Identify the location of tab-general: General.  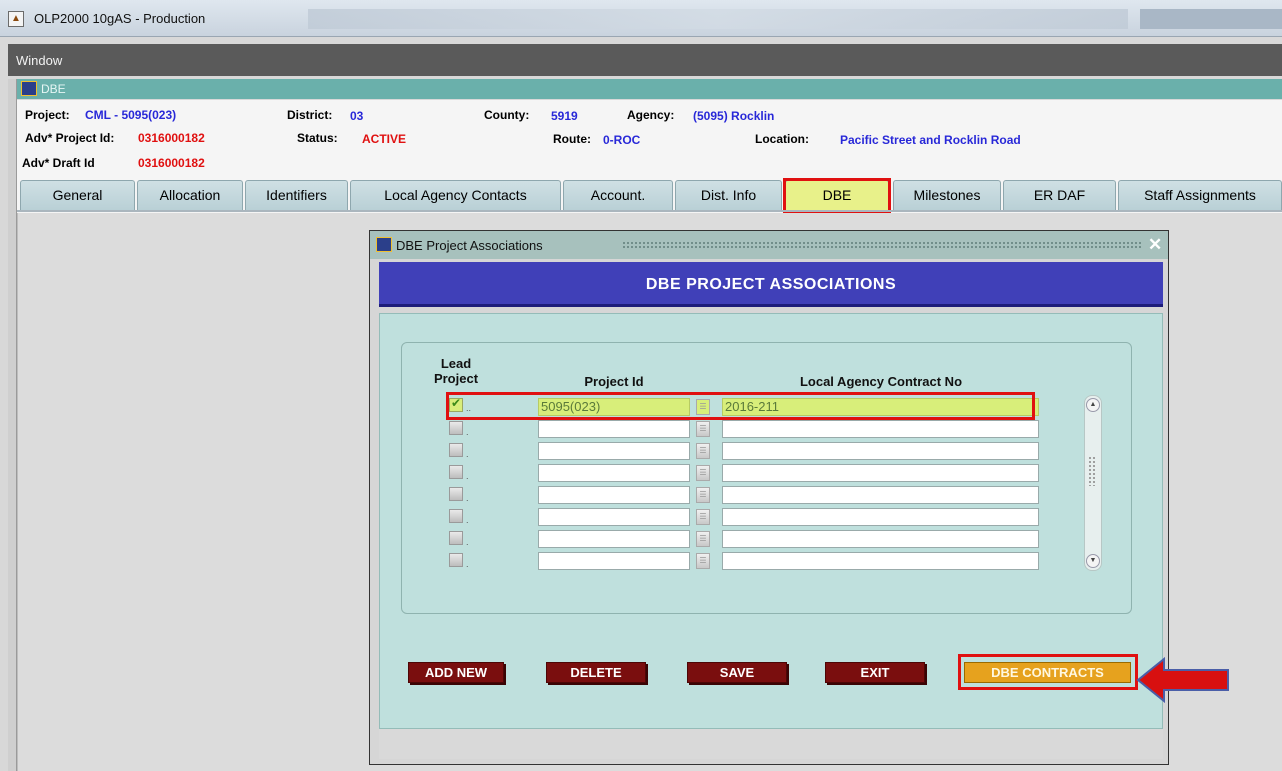
(77, 195).